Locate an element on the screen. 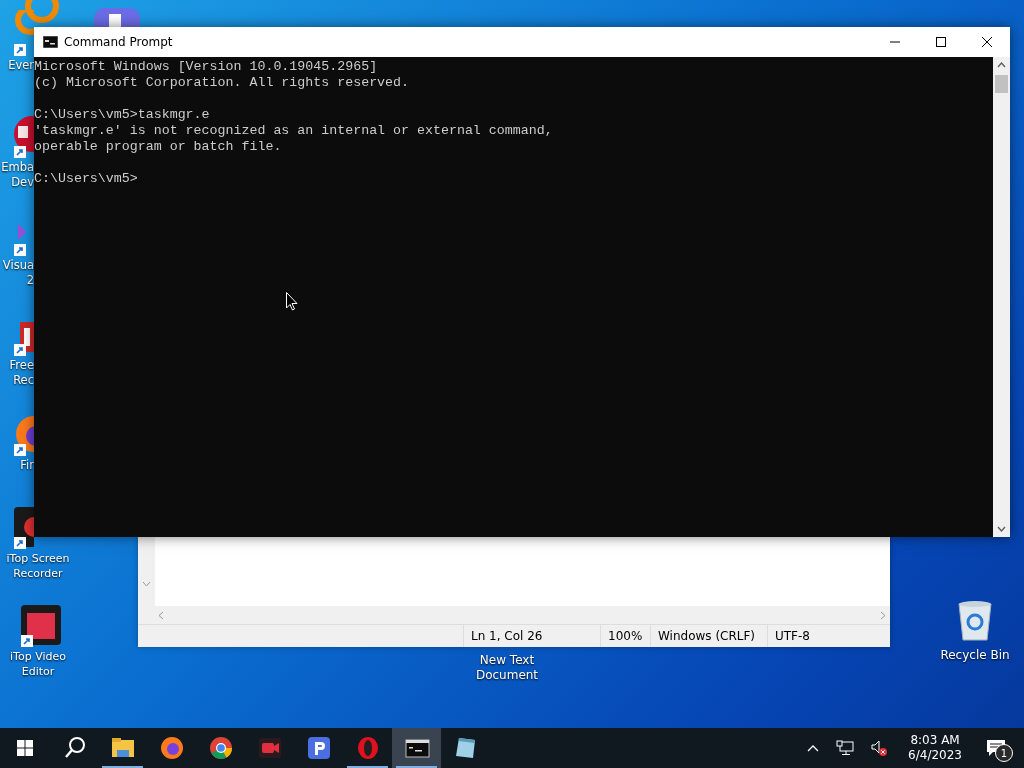  notification-count: 1 is located at coordinates (1004, 753).